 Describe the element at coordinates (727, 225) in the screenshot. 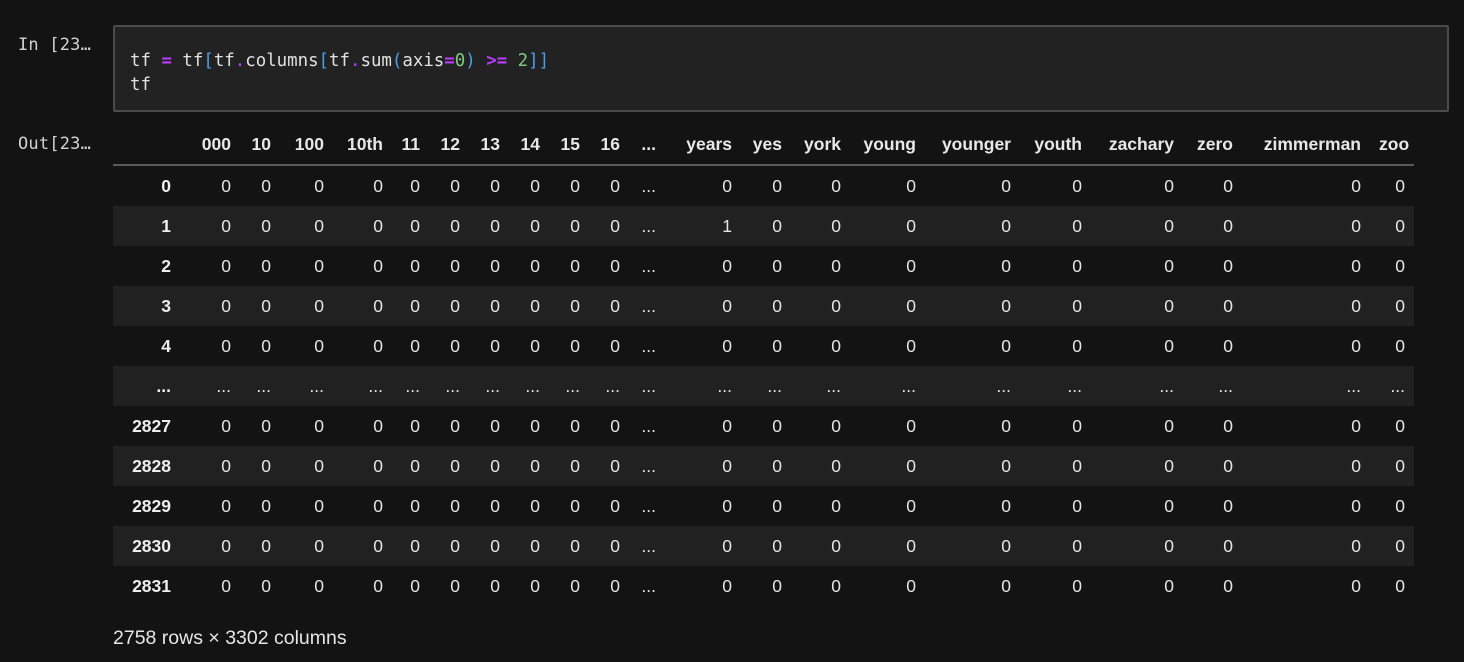

I see `table-cell: 1` at that location.